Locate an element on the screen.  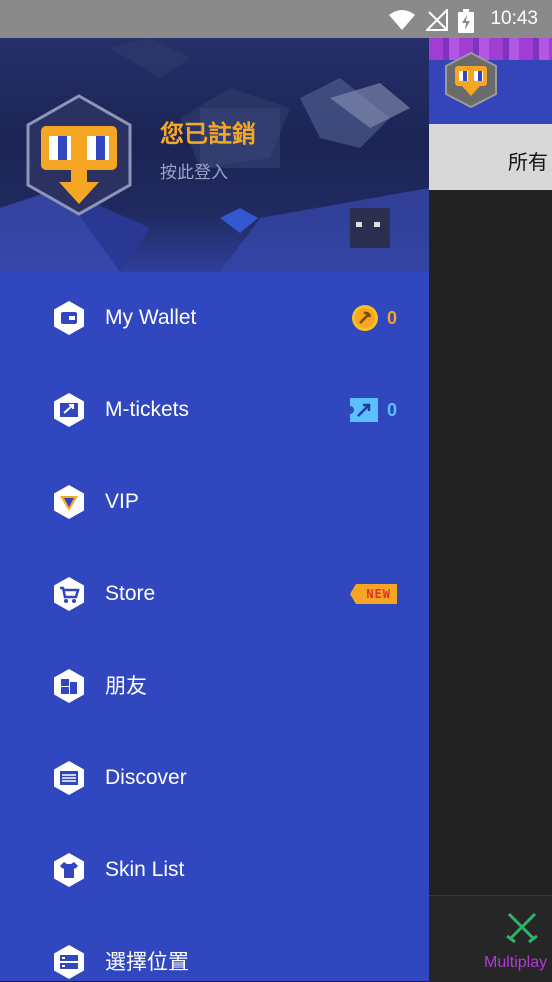
background-tab-all: 所有 is located at coordinates (528, 160).